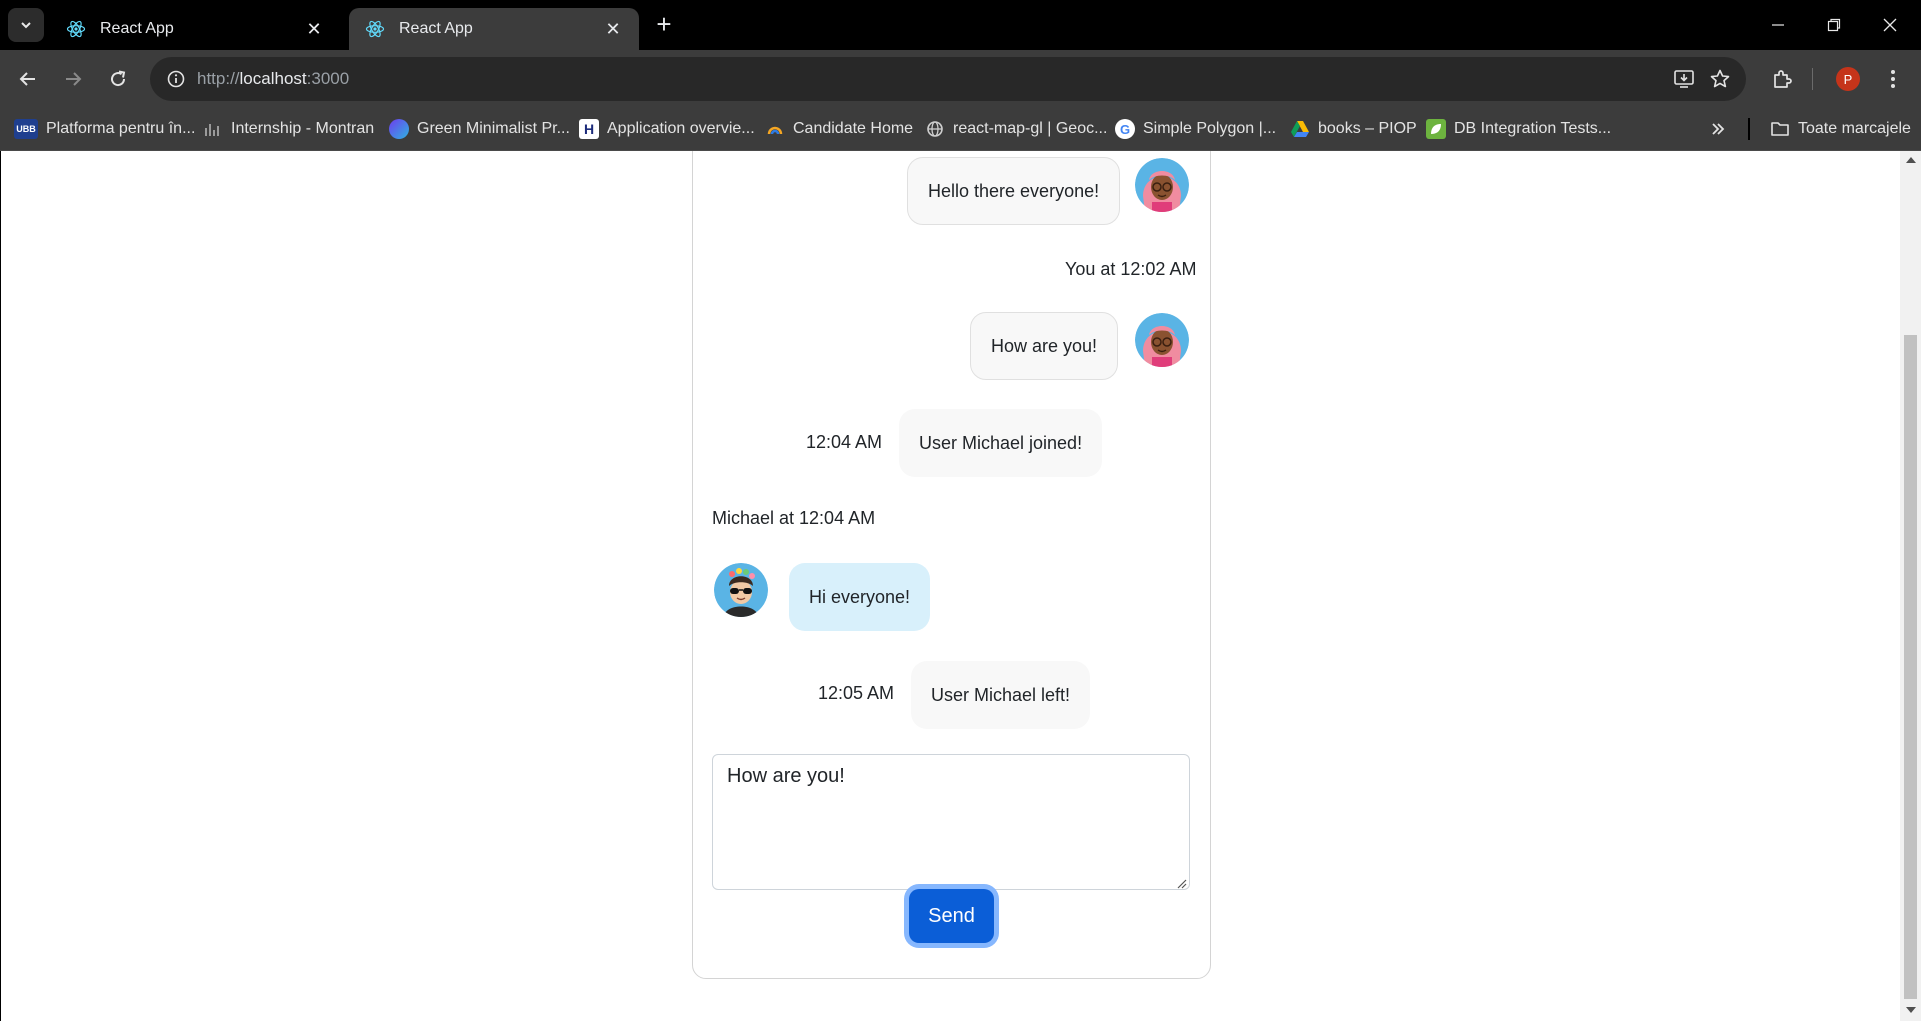  I want to click on scrollbar-thumb, so click(1910, 667).